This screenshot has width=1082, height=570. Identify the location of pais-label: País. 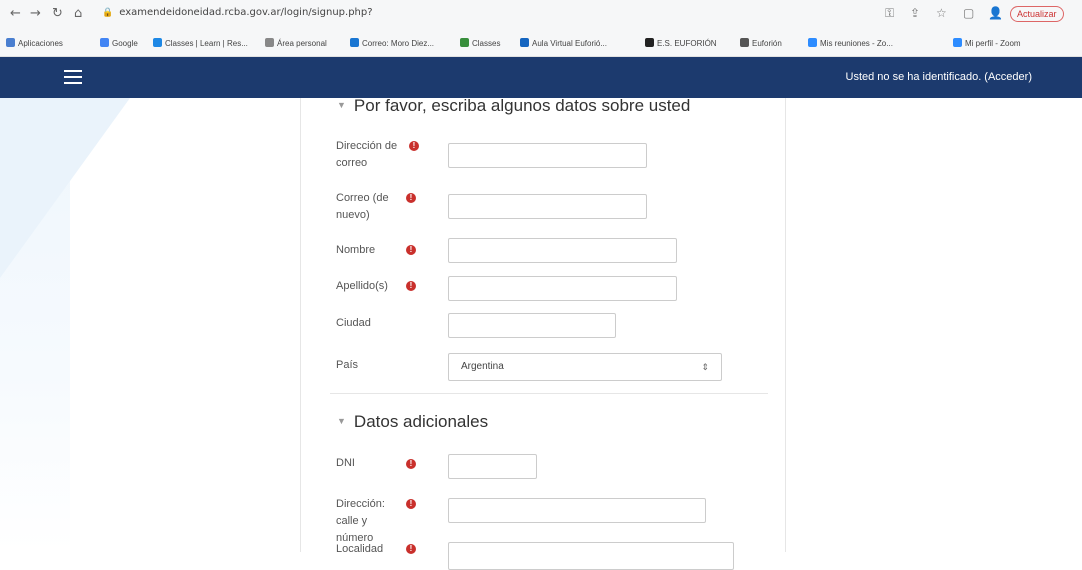
(347, 365).